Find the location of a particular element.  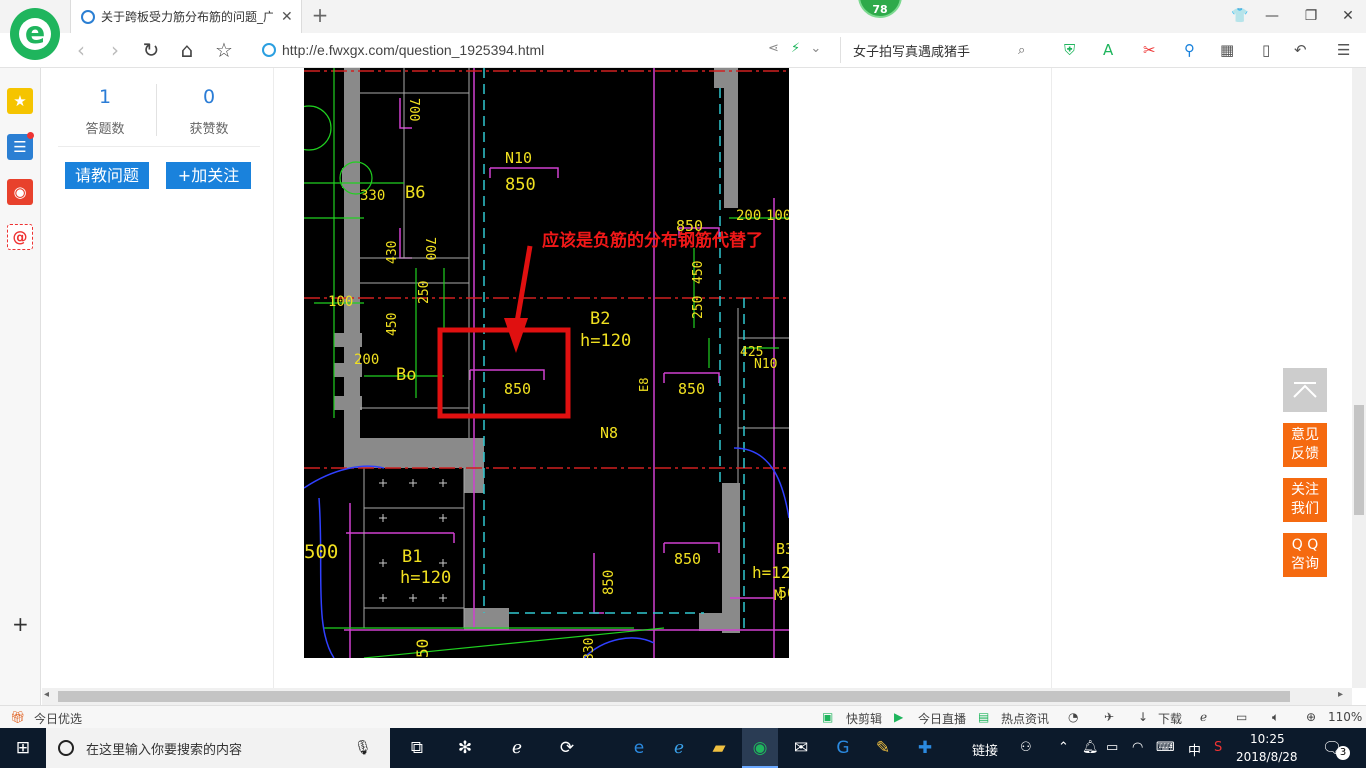

speed-mode-icon: ⚡ is located at coordinates (795, 48).